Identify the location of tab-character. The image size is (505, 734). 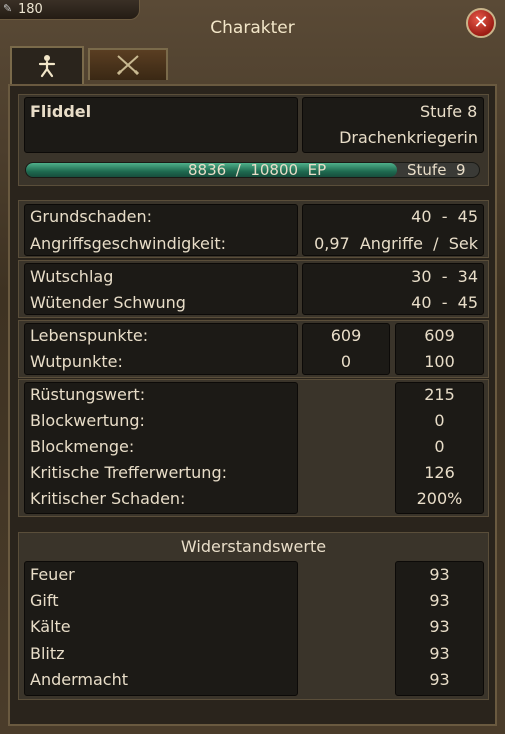
(47, 65).